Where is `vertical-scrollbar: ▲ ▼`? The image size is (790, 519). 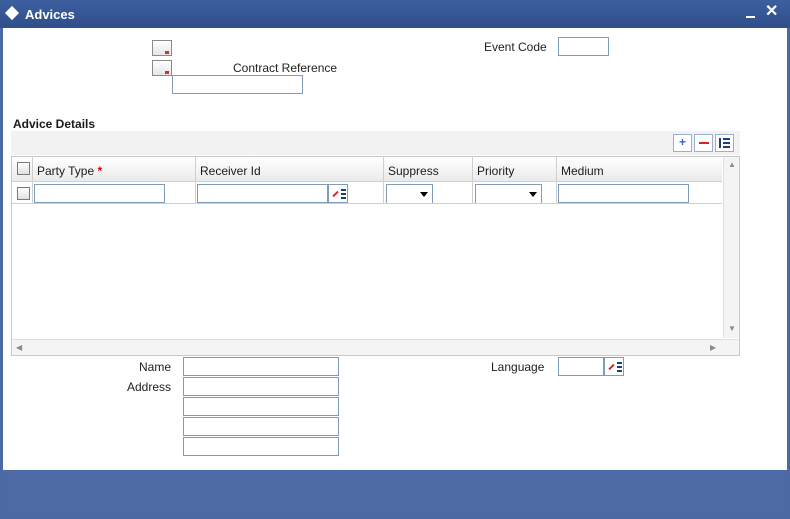 vertical-scrollbar: ▲ ▼ is located at coordinates (731, 247).